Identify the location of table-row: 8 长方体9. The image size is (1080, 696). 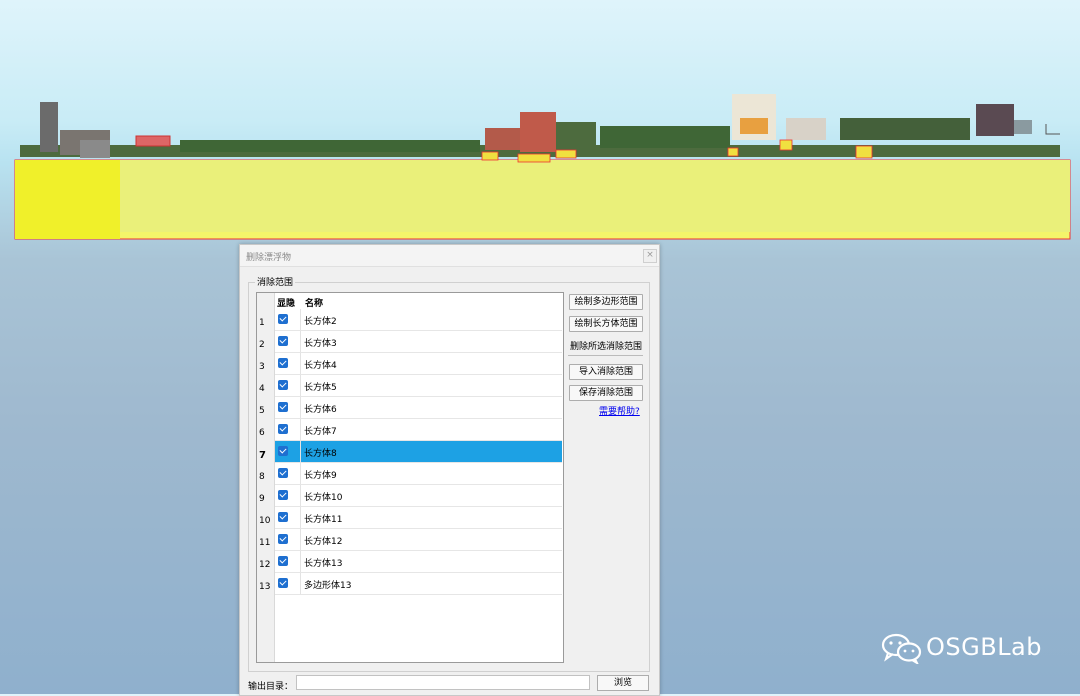
(410, 474).